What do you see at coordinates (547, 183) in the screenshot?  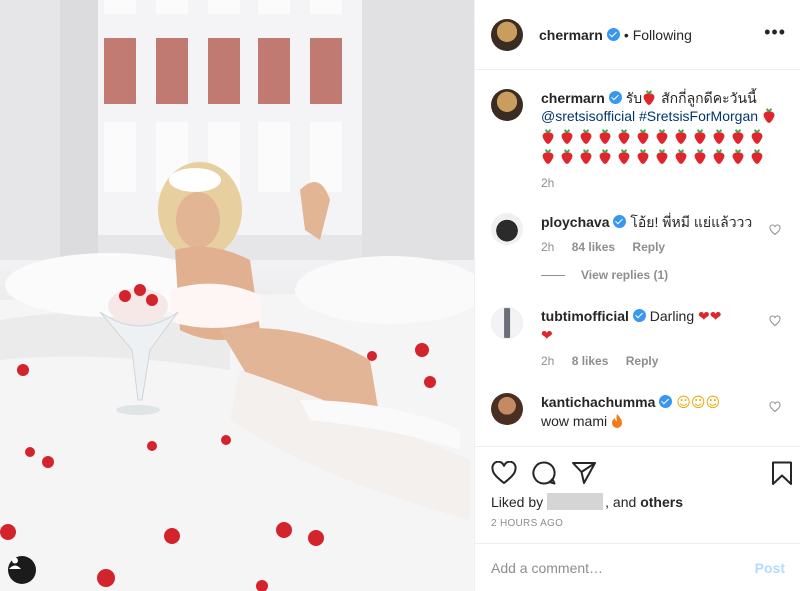 I see `caption-time: 2h` at bounding box center [547, 183].